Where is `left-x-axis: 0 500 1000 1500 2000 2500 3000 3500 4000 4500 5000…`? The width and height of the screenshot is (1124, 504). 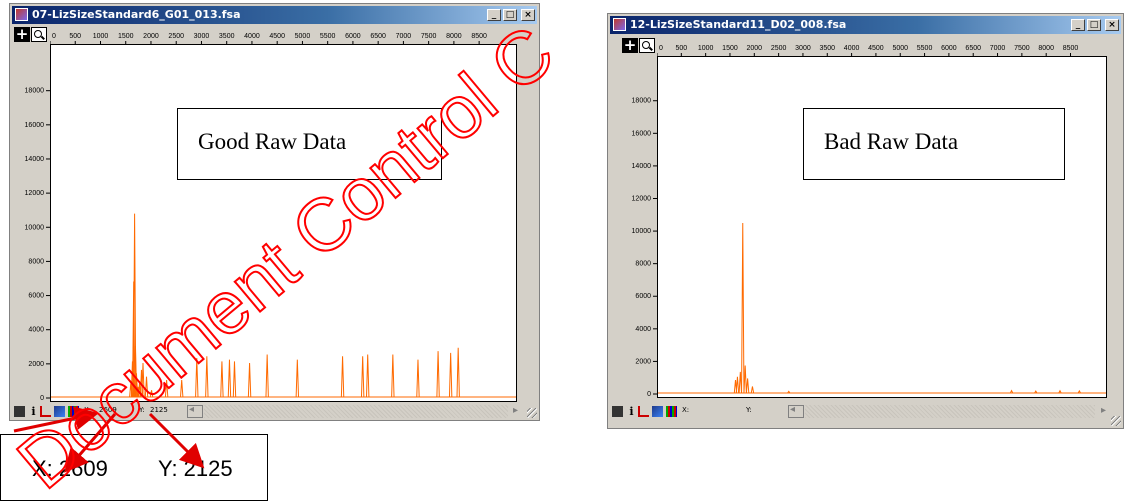 left-x-axis: 0 500 1000 1500 2000 2500 3000 3500 4000 4500 5000… is located at coordinates (268, 38).